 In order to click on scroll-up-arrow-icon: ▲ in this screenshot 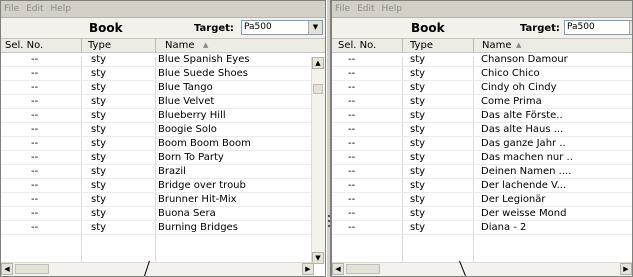, I will do `click(318, 63)`.